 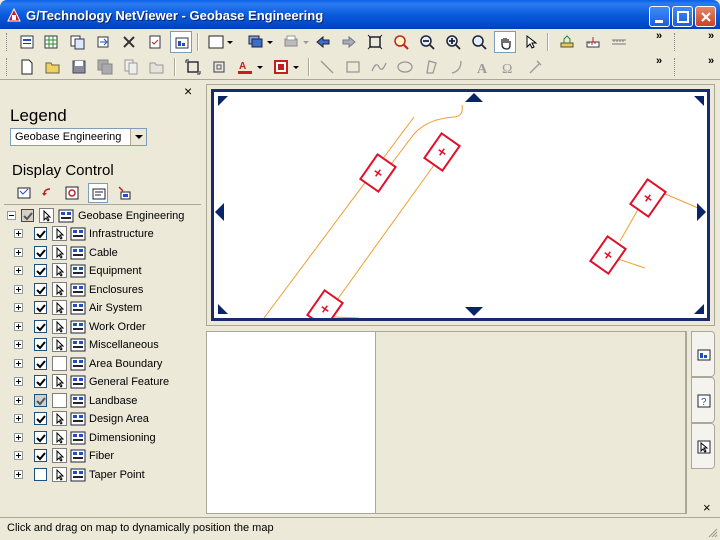 I want to click on spreadsheet-icon, so click(x=51, y=42).